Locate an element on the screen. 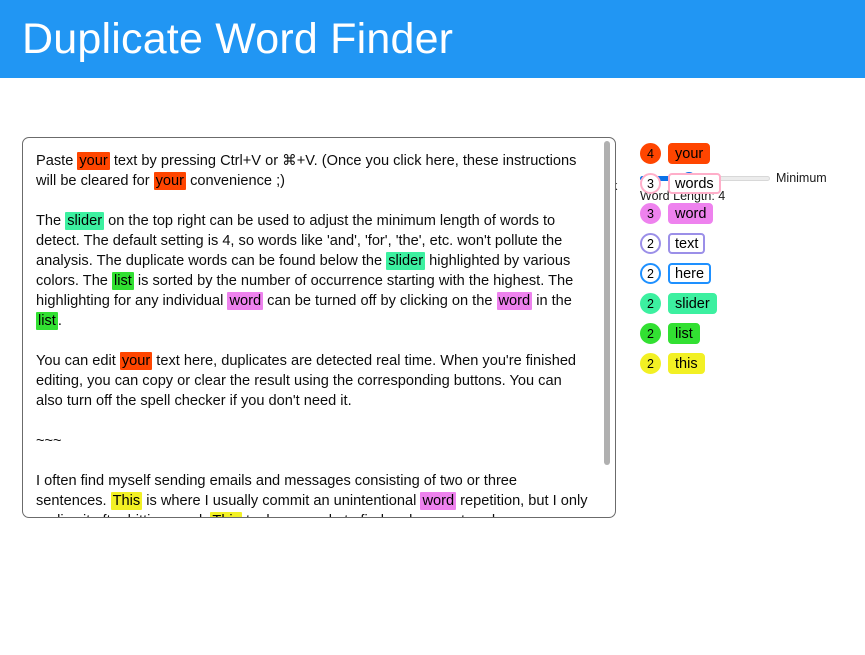  editor-scrollbar is located at coordinates (607, 328).